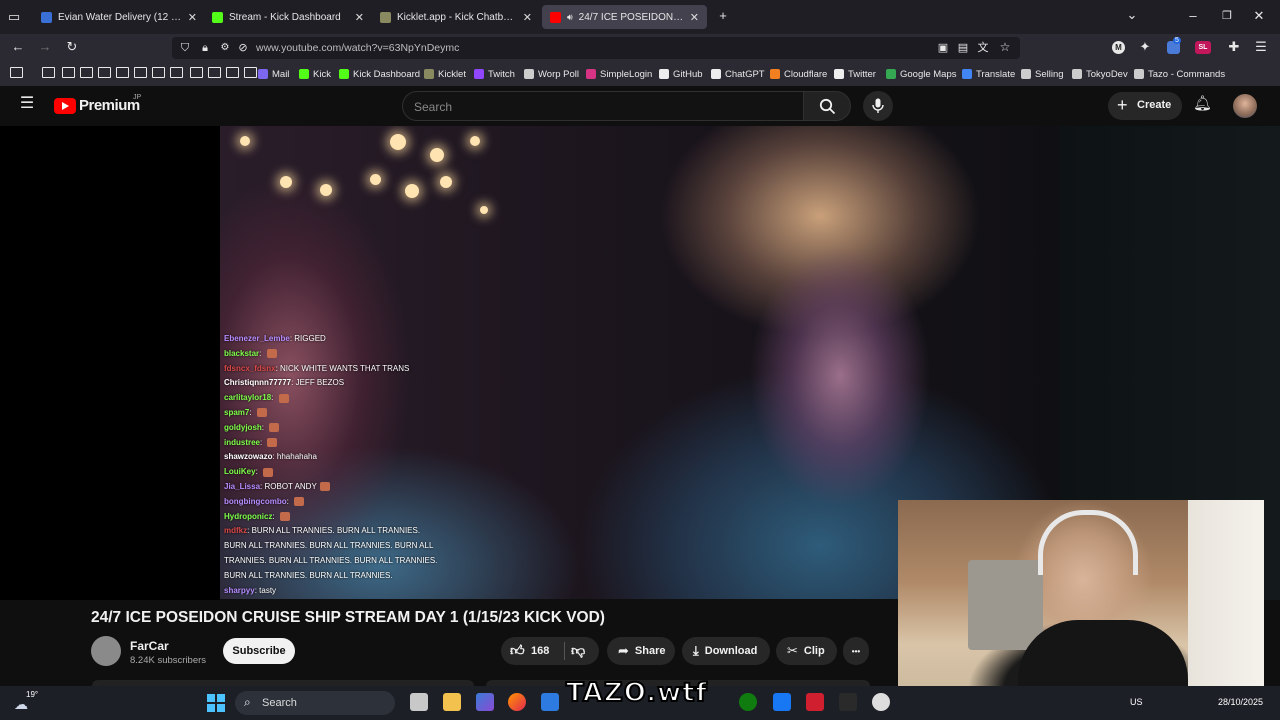 The height and width of the screenshot is (720, 1280). I want to click on create-button: + Create, so click(1145, 106).